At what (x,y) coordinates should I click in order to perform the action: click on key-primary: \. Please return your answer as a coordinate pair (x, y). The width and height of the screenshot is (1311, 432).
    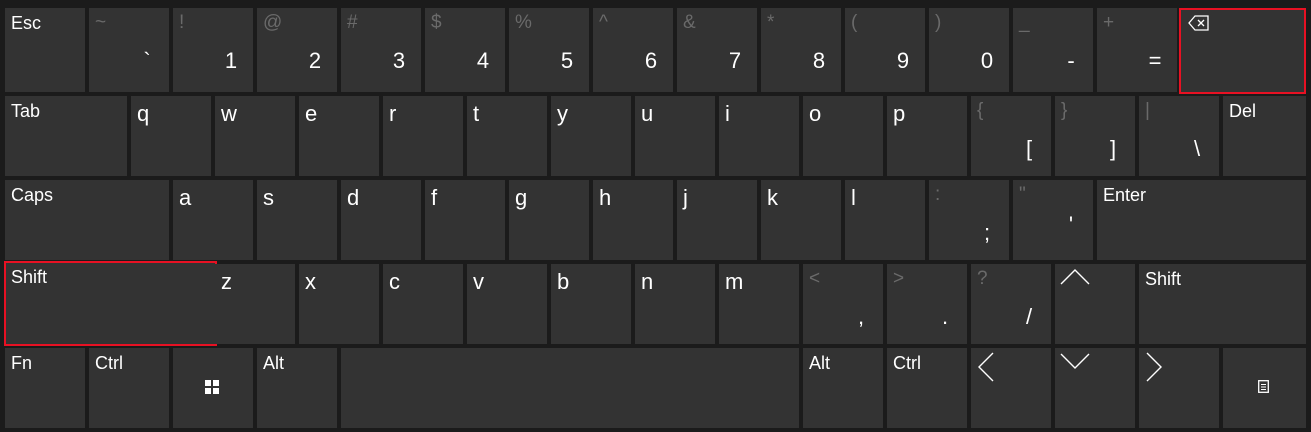
    Looking at the image, I should click on (1197, 148).